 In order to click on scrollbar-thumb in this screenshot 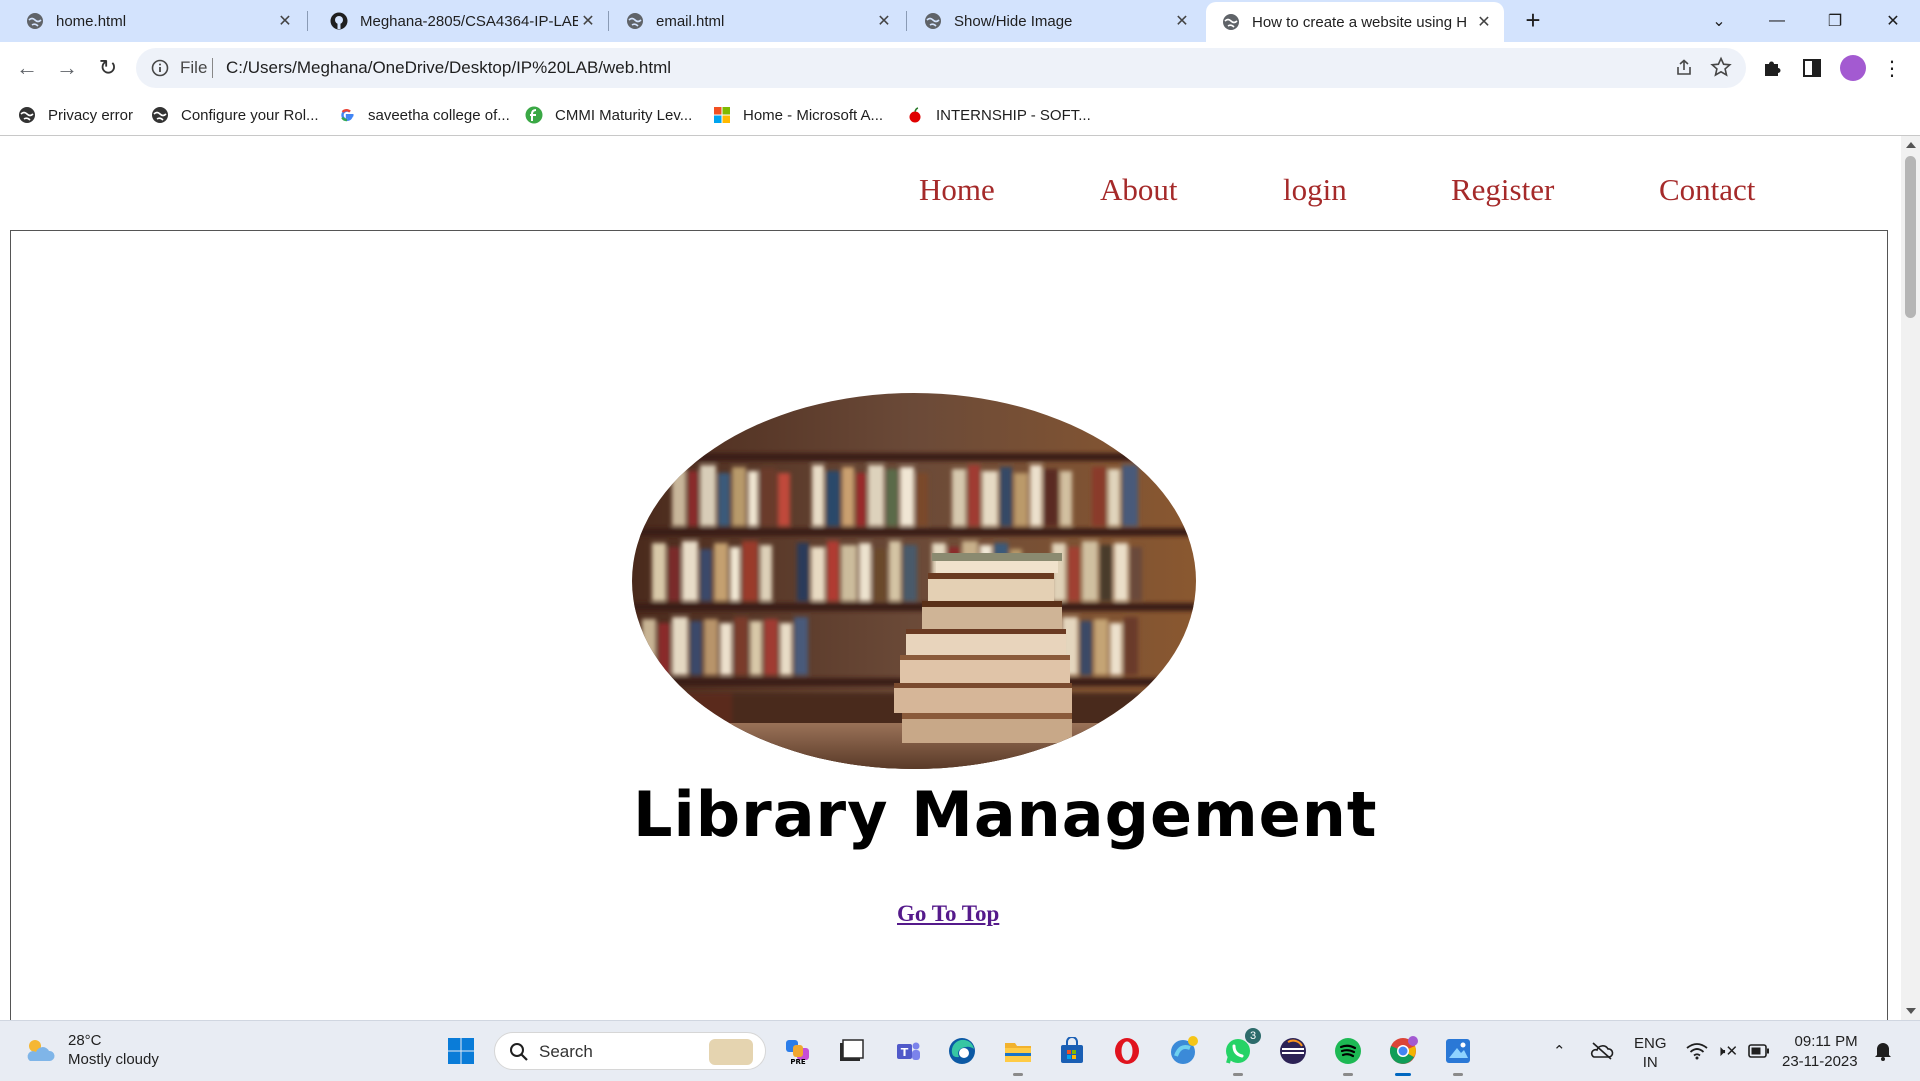, I will do `click(1910, 237)`.